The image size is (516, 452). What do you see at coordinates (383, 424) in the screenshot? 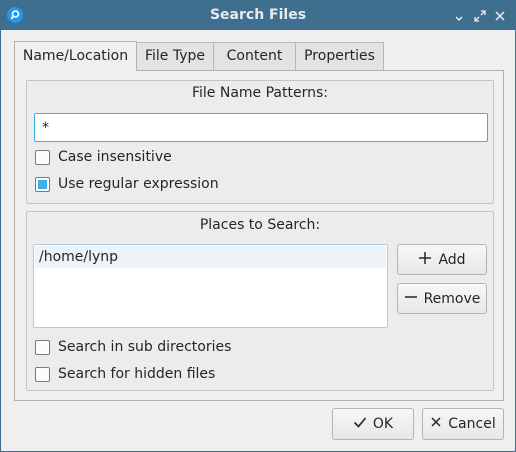
I see `ok-label: OK` at bounding box center [383, 424].